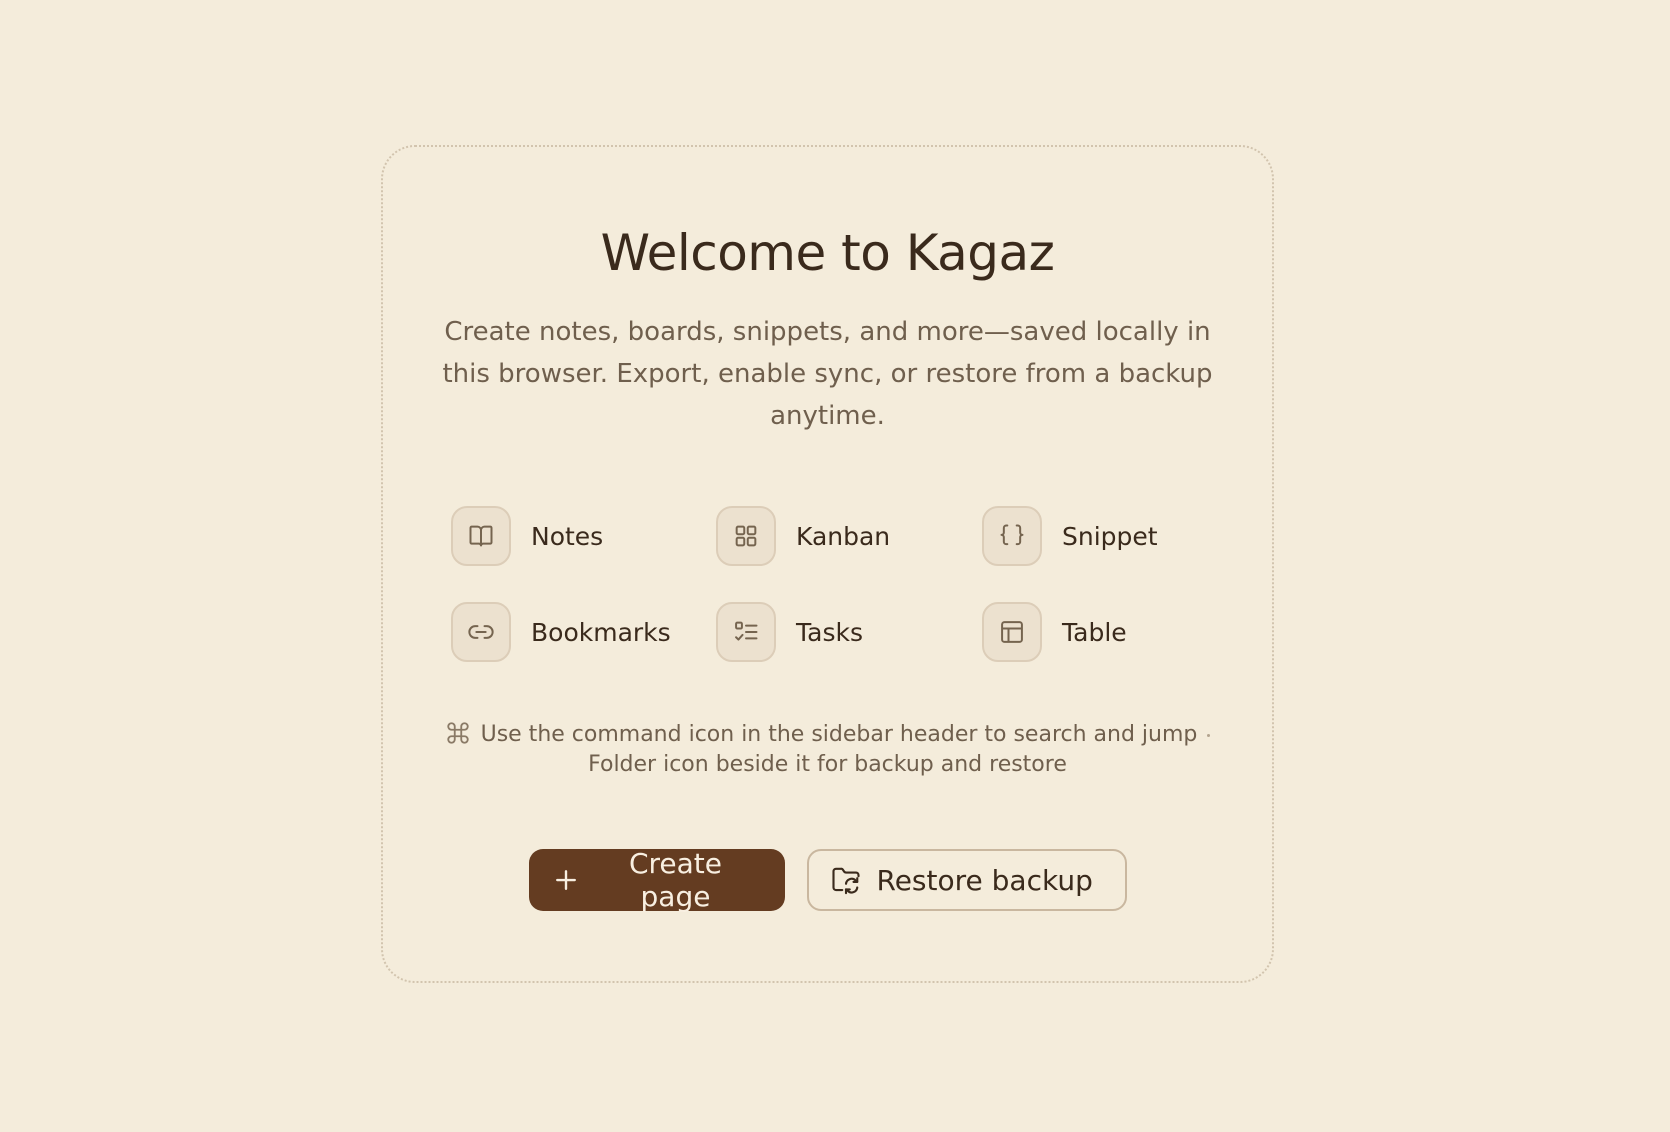 This screenshot has width=1670, height=1132. I want to click on welcome-title: Welcome to Kagaz, so click(827, 253).